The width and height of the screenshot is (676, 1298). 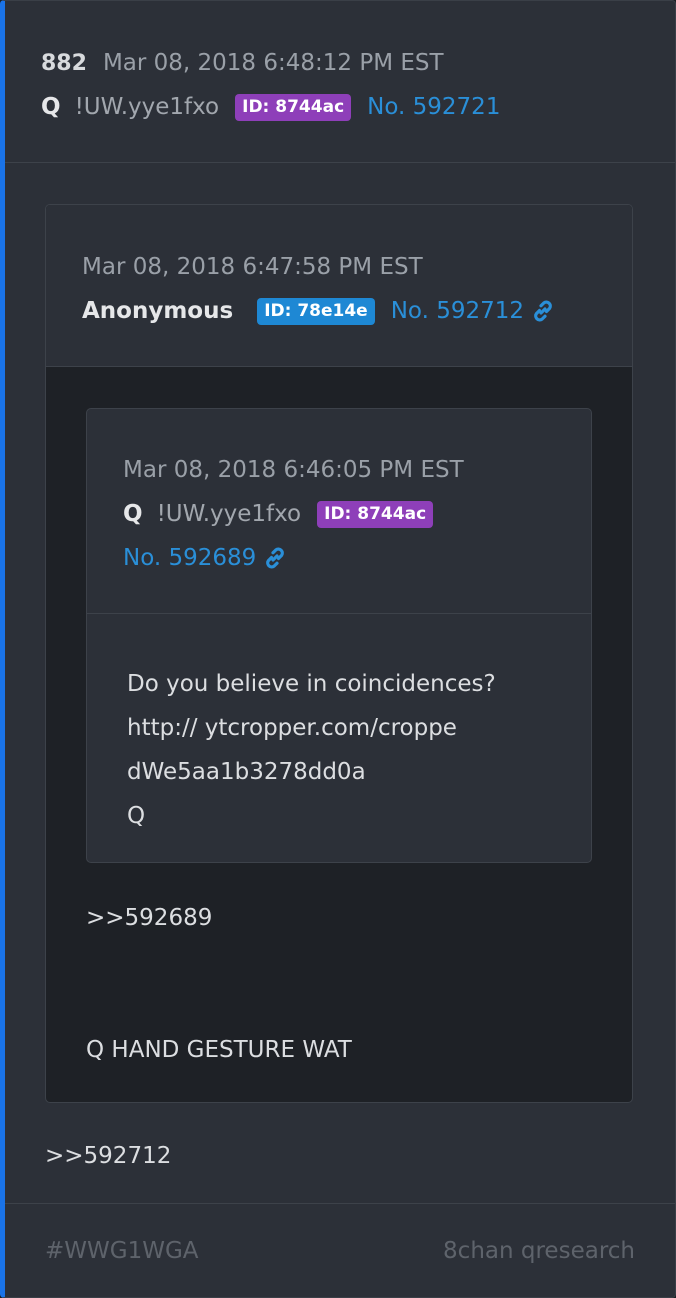 I want to click on quoted-post-date: Mar 08, 2018 6:47:58 PM EST, so click(x=252, y=267).